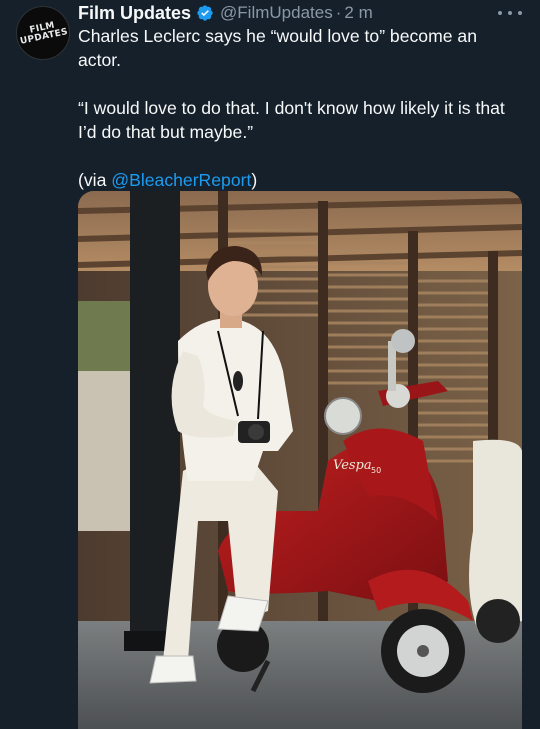 The image size is (540, 729). What do you see at coordinates (205, 13) in the screenshot?
I see `verified-badge-icon` at bounding box center [205, 13].